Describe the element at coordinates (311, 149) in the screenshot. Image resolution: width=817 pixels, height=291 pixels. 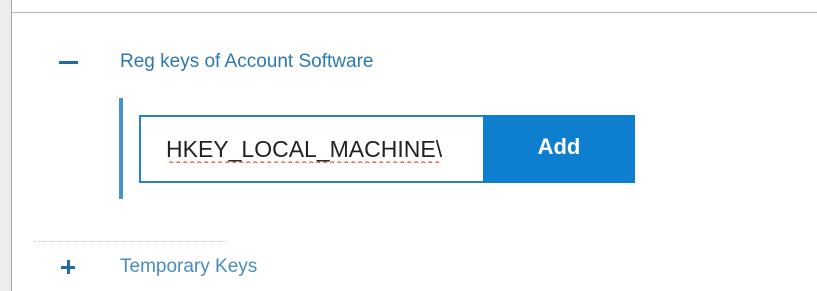
I see `reg-key-input` at that location.